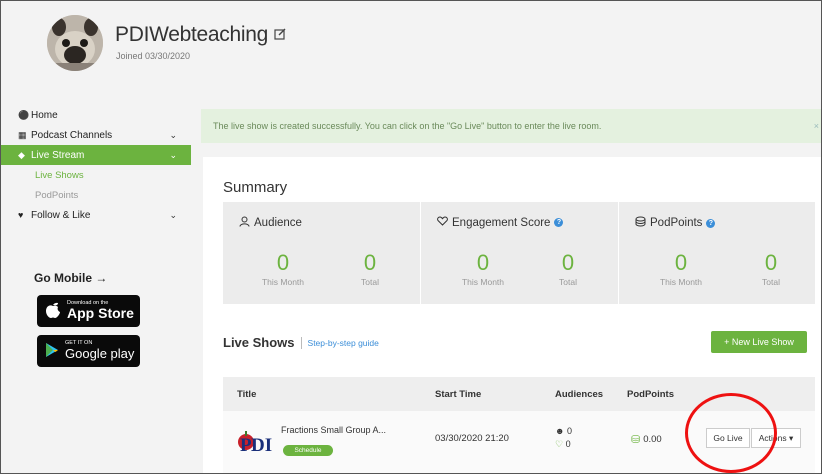  Describe the element at coordinates (636, 440) in the screenshot. I see `coins-icon: ⛁` at that location.